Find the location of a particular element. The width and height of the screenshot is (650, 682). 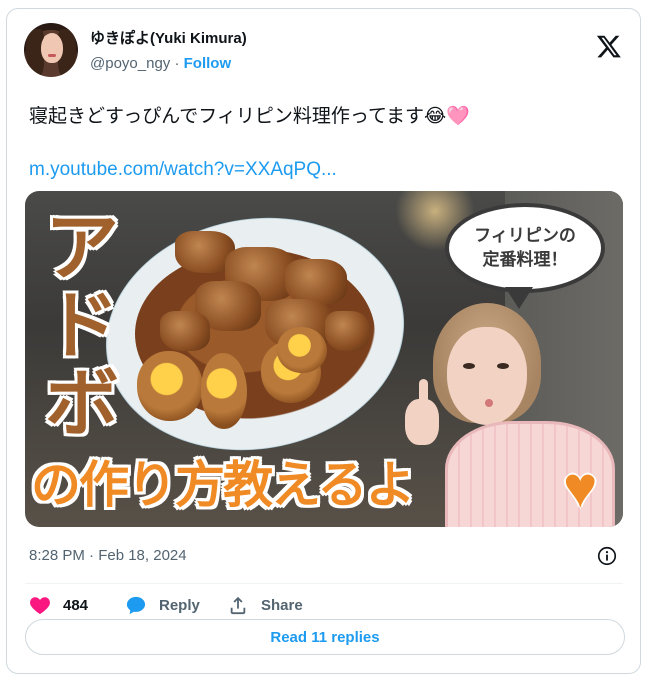

author-block: ゆきぽよ(Yuki Kimura) @poyo_ngy · Follow is located at coordinates (168, 49).